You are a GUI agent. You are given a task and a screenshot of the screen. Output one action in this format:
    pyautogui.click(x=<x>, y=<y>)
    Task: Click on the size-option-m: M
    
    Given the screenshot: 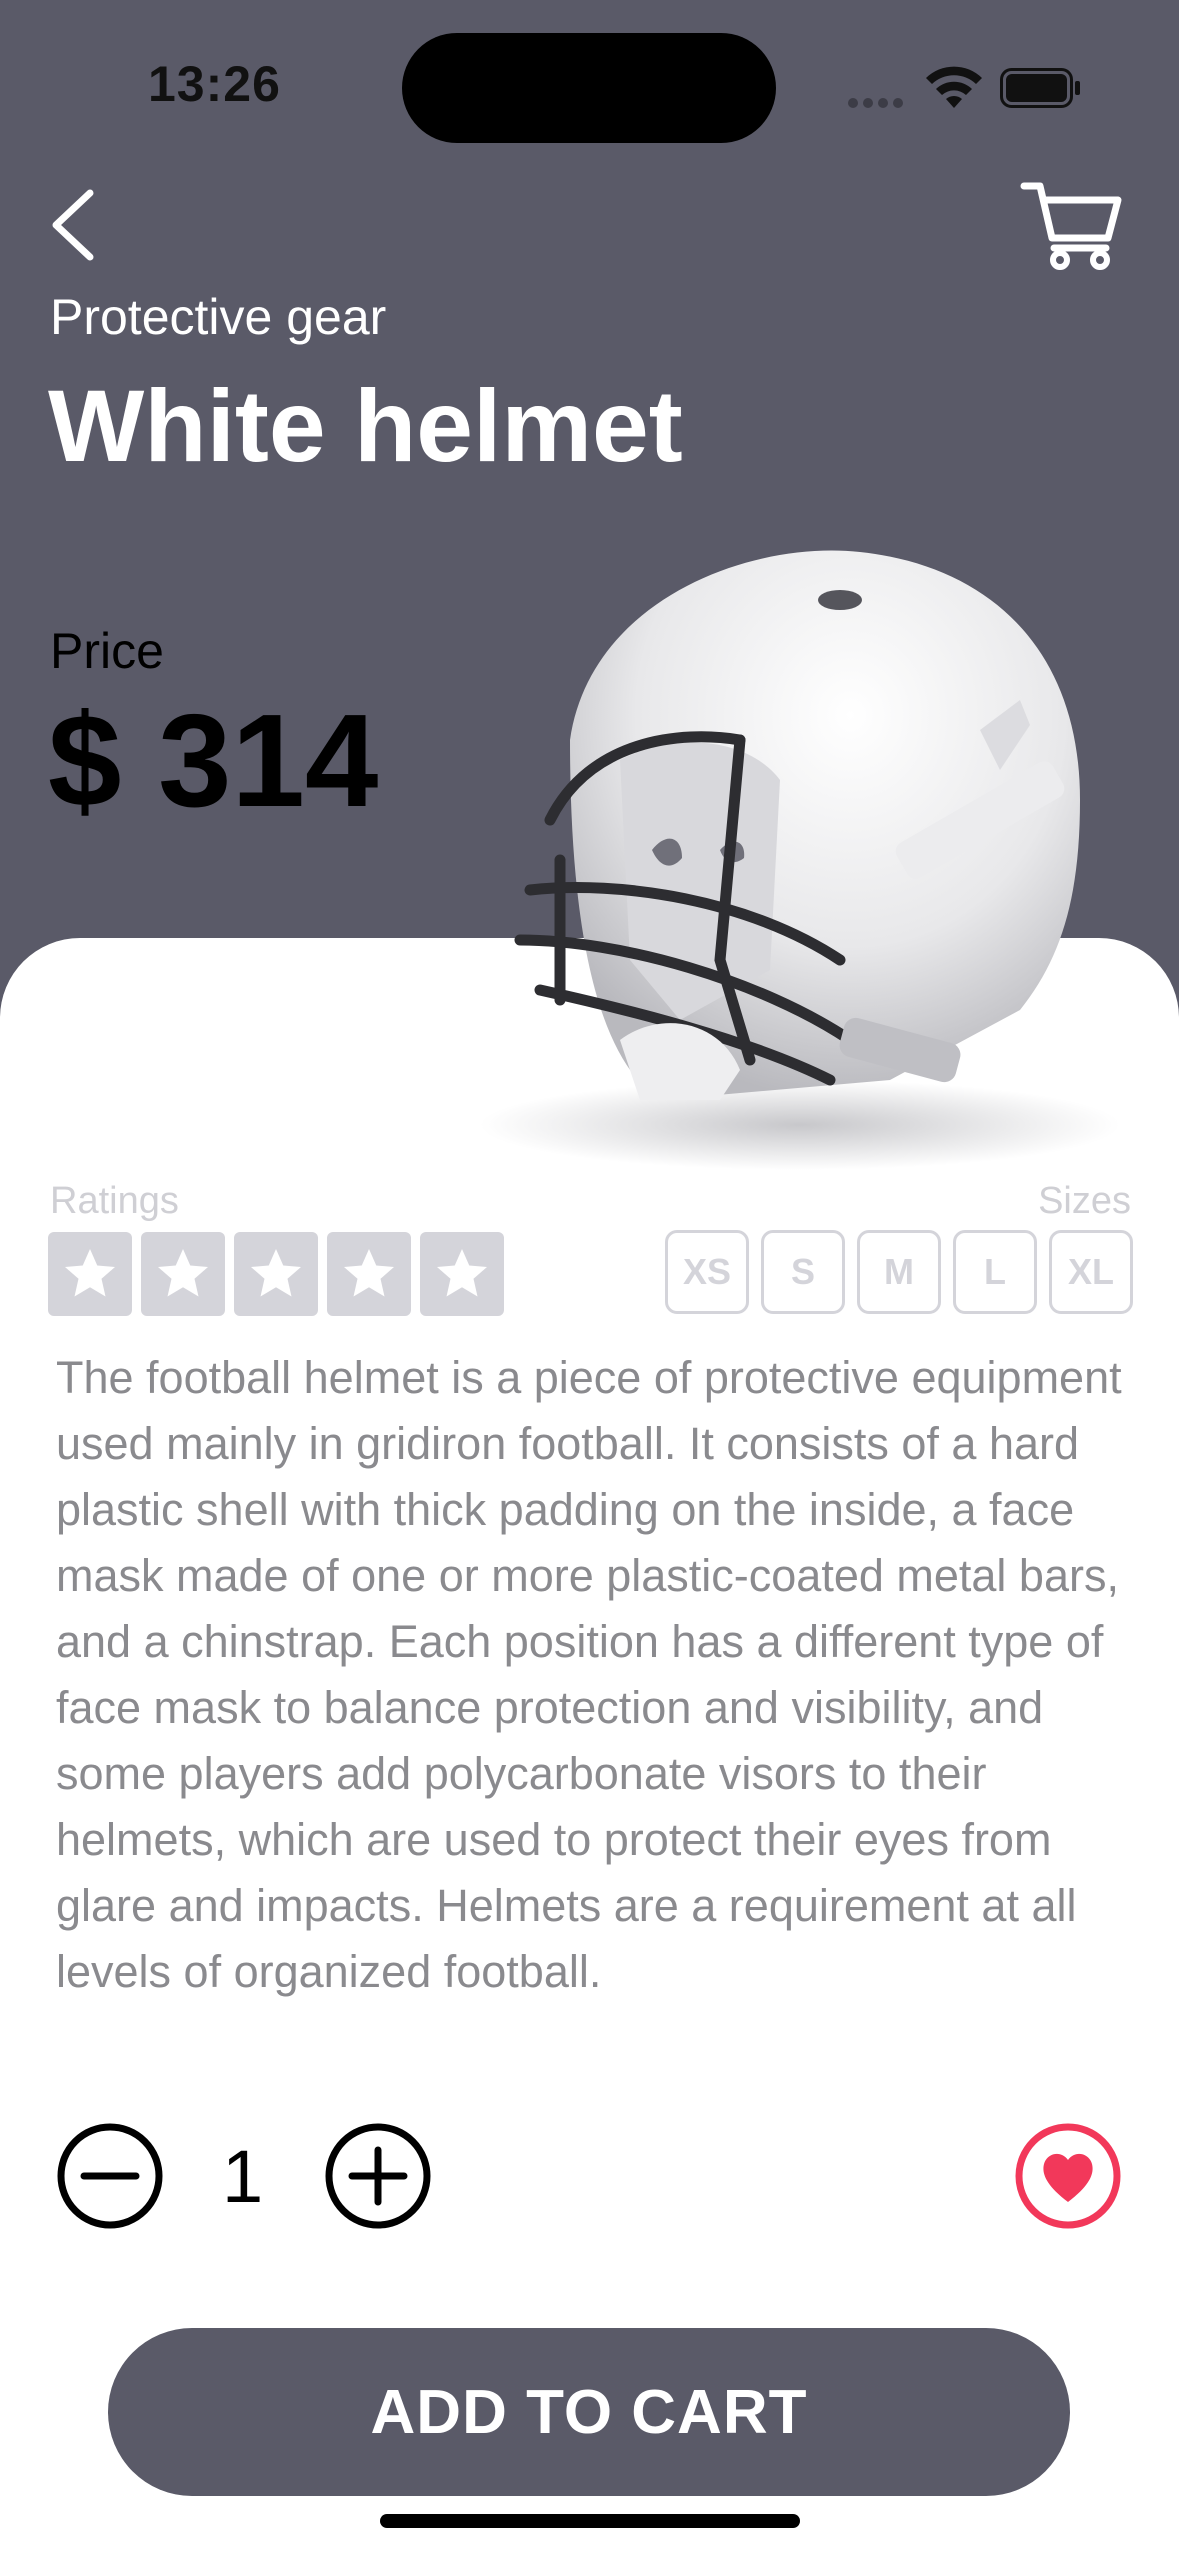 What is the action you would take?
    pyautogui.click(x=899, y=1272)
    